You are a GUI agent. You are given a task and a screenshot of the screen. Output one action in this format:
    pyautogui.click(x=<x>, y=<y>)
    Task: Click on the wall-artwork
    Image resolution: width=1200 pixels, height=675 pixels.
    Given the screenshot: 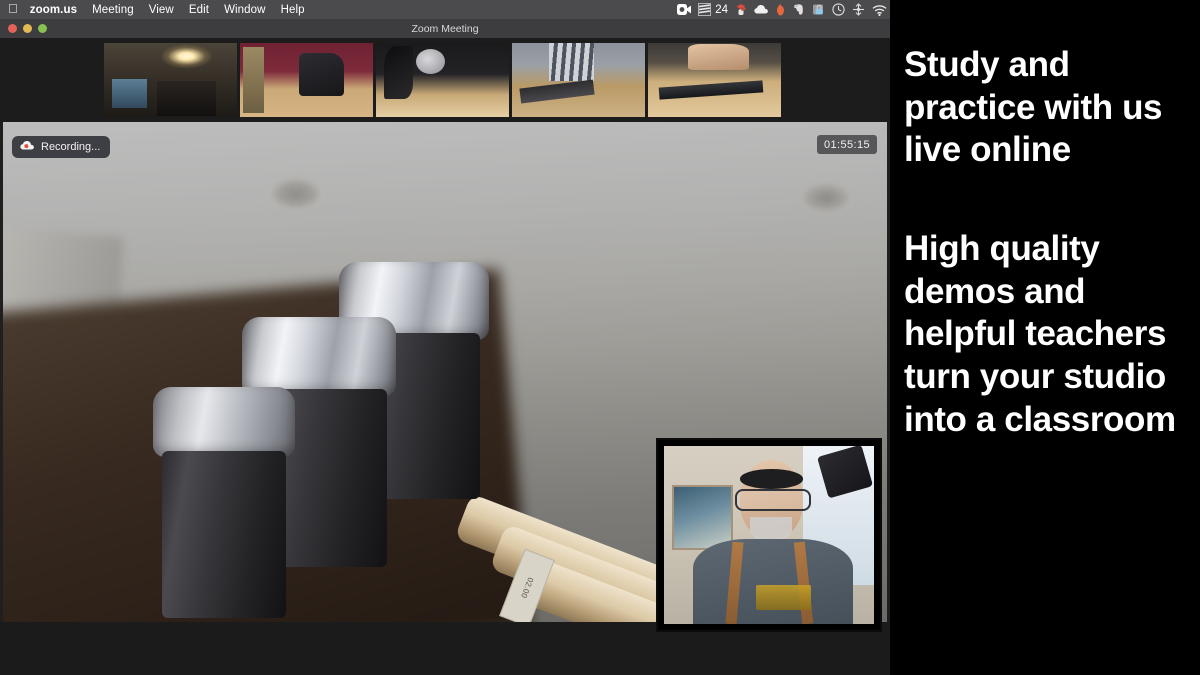 What is the action you would take?
    pyautogui.click(x=703, y=517)
    